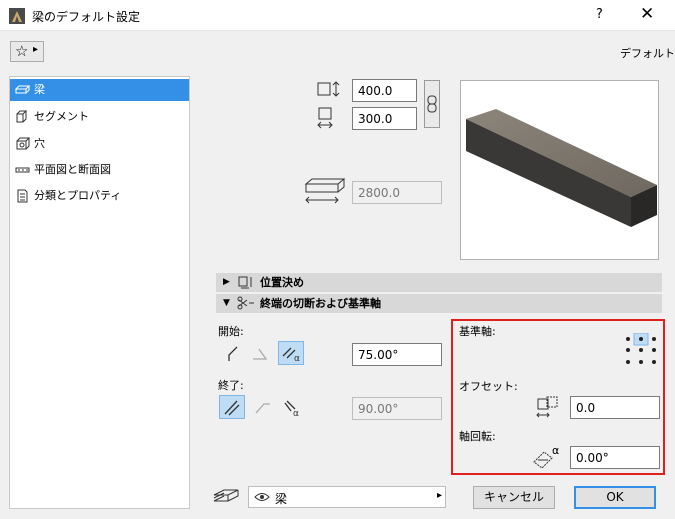  Describe the element at coordinates (384, 90) in the screenshot. I see `beam-height-input` at that location.